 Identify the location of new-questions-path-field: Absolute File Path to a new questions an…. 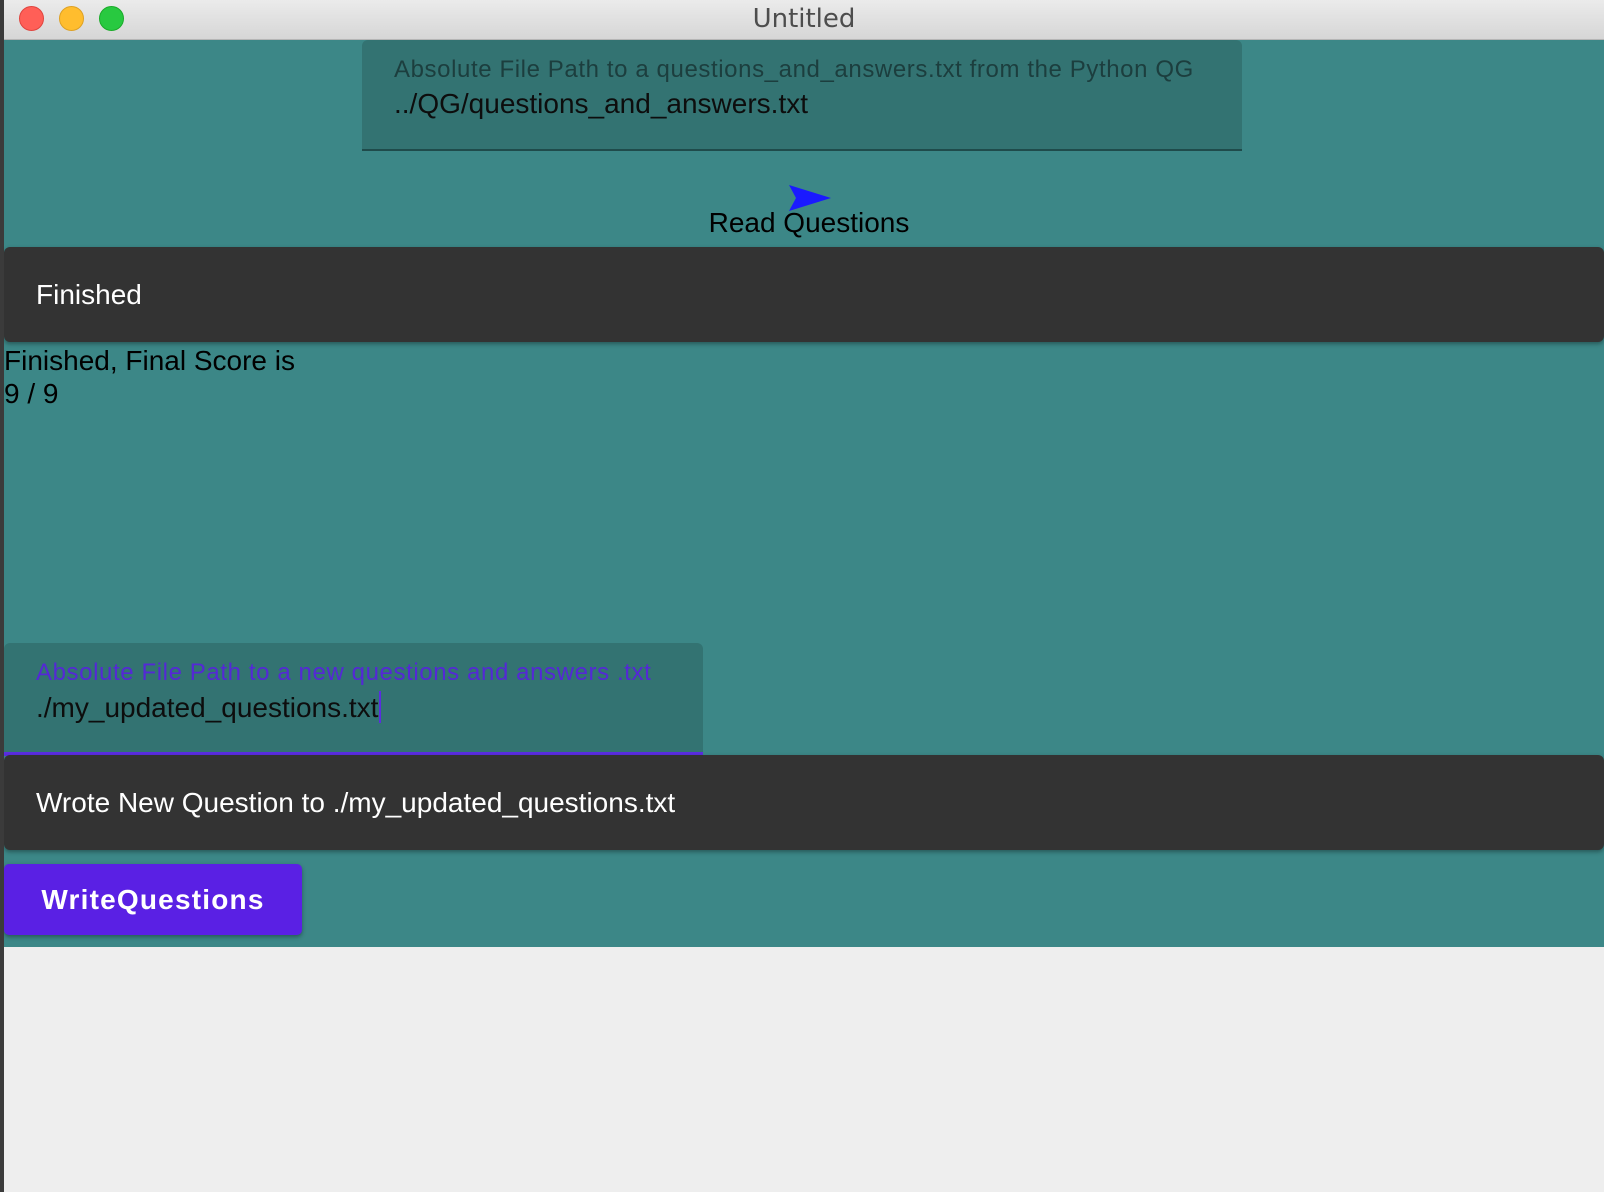
(353, 699).